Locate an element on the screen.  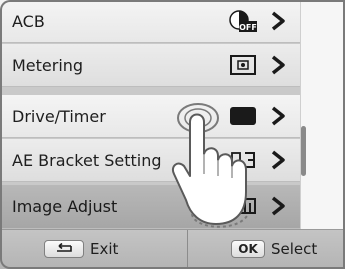
menu-item-label: Image Adjust is located at coordinates (65, 206).